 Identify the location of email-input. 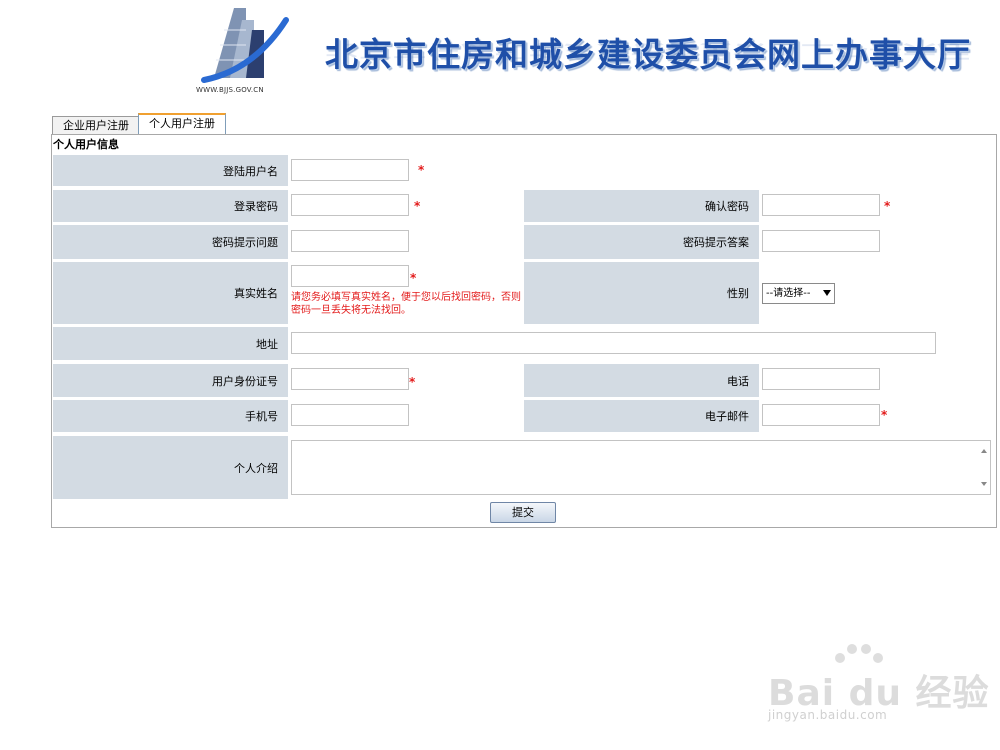
(821, 415).